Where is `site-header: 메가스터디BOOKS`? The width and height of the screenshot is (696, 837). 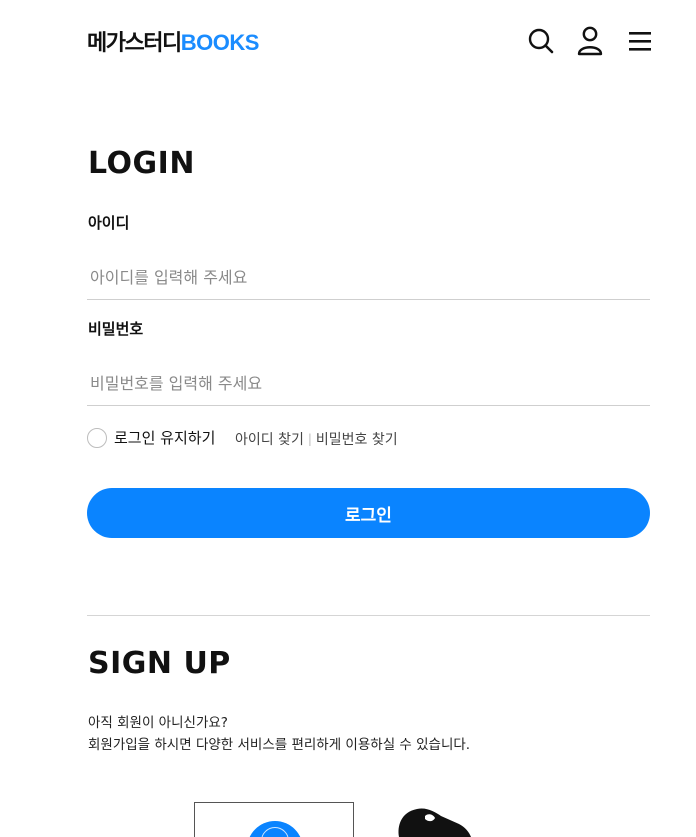
site-header: 메가스터디BOOKS is located at coordinates (348, 41).